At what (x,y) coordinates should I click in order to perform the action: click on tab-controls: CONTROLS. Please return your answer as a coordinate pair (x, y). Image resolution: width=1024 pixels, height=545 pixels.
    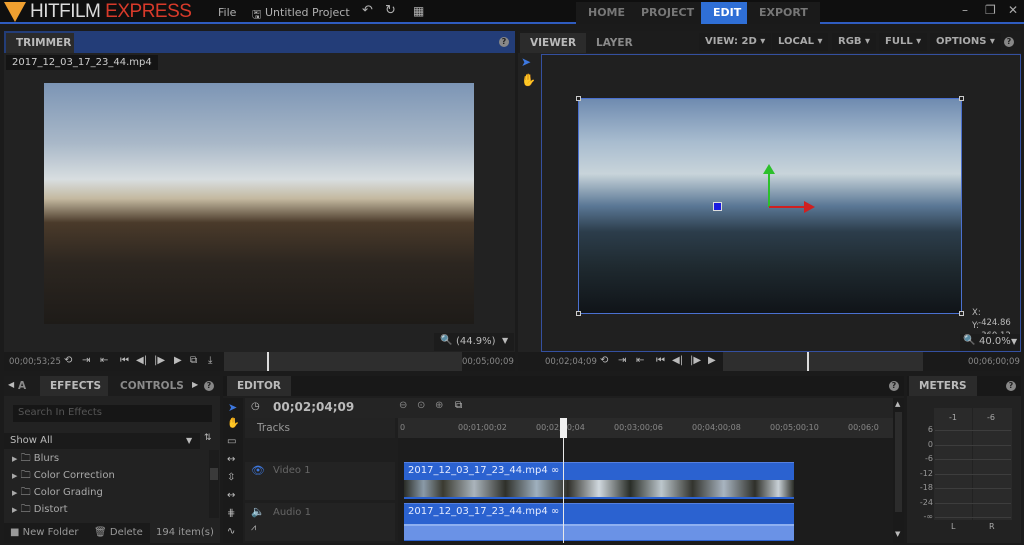
    Looking at the image, I should click on (152, 386).